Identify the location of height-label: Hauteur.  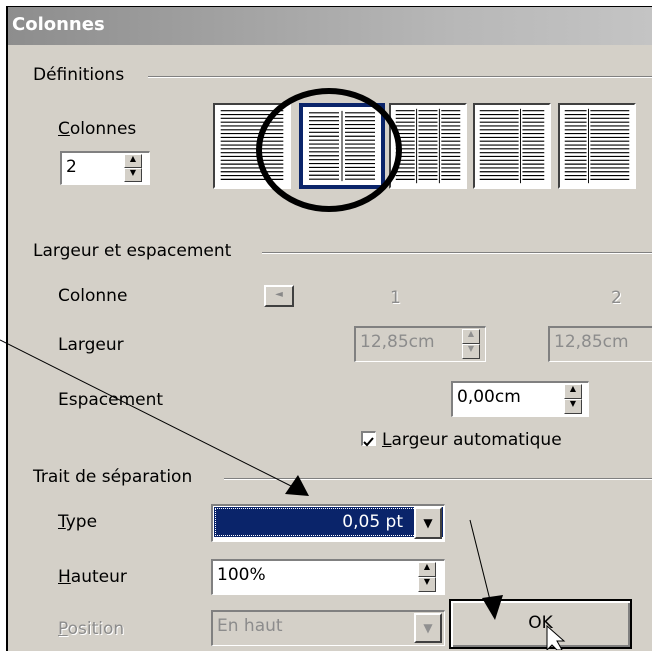
(92, 577).